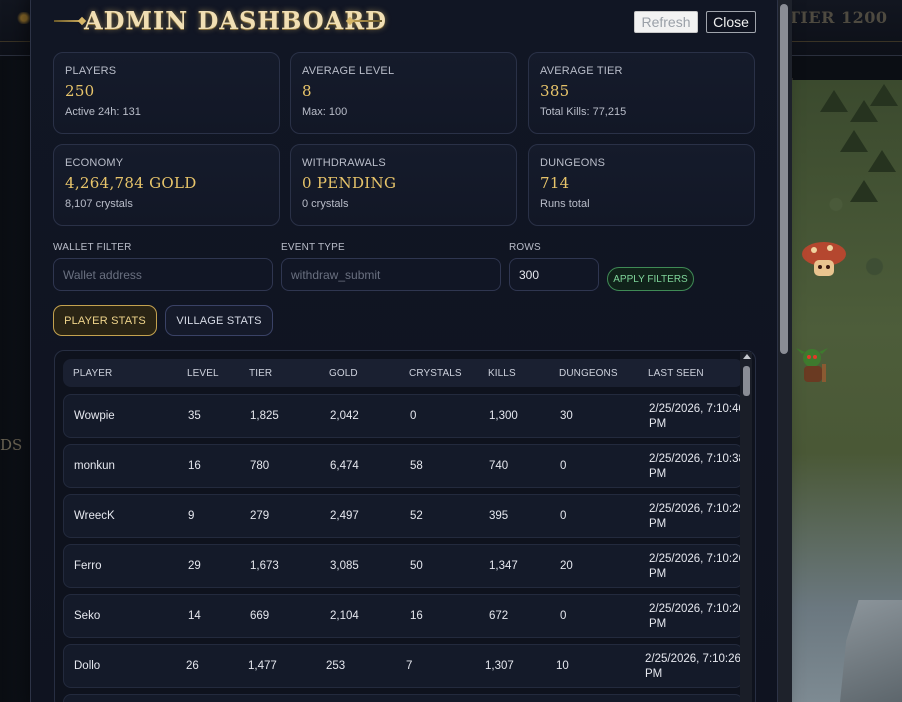 The image size is (902, 702). Describe the element at coordinates (92, 373) in the screenshot. I see `col-header-player: PLAYER` at that location.